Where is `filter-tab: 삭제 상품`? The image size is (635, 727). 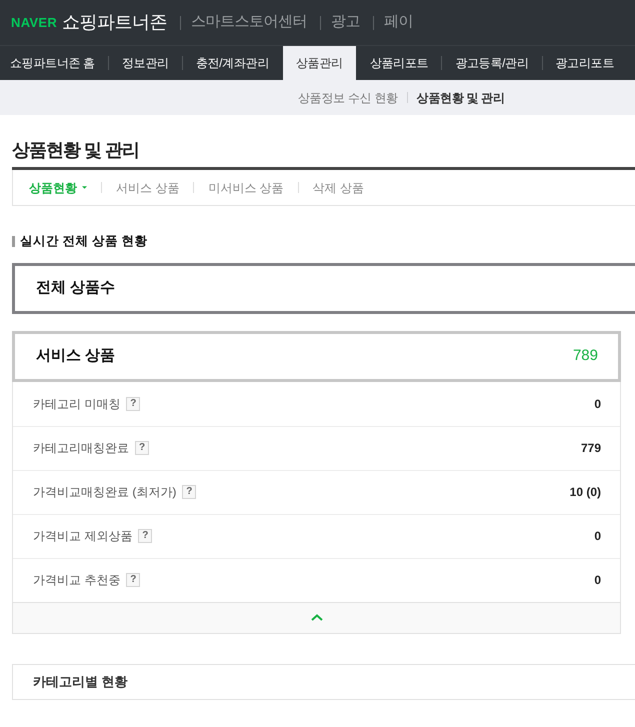
filter-tab: 삭제 상품 is located at coordinates (338, 187).